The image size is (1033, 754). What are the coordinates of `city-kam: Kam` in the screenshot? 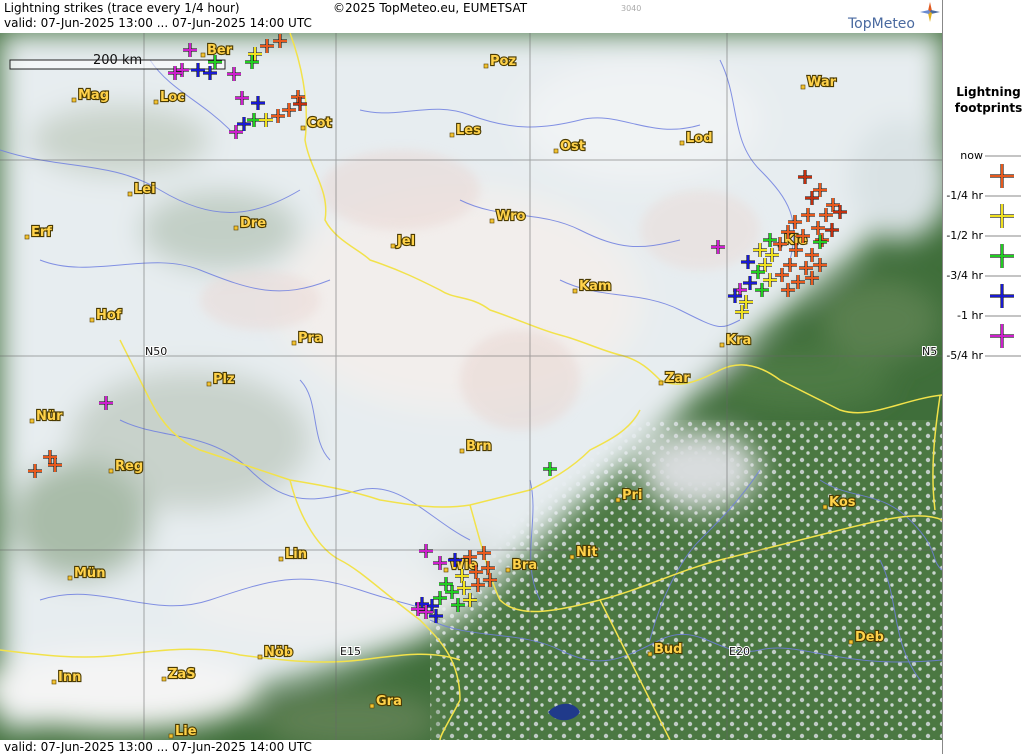 It's located at (592, 286).